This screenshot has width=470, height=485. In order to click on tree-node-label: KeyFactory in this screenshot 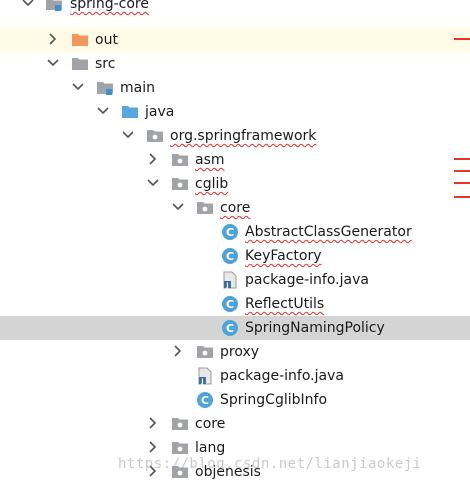, I will do `click(283, 256)`.